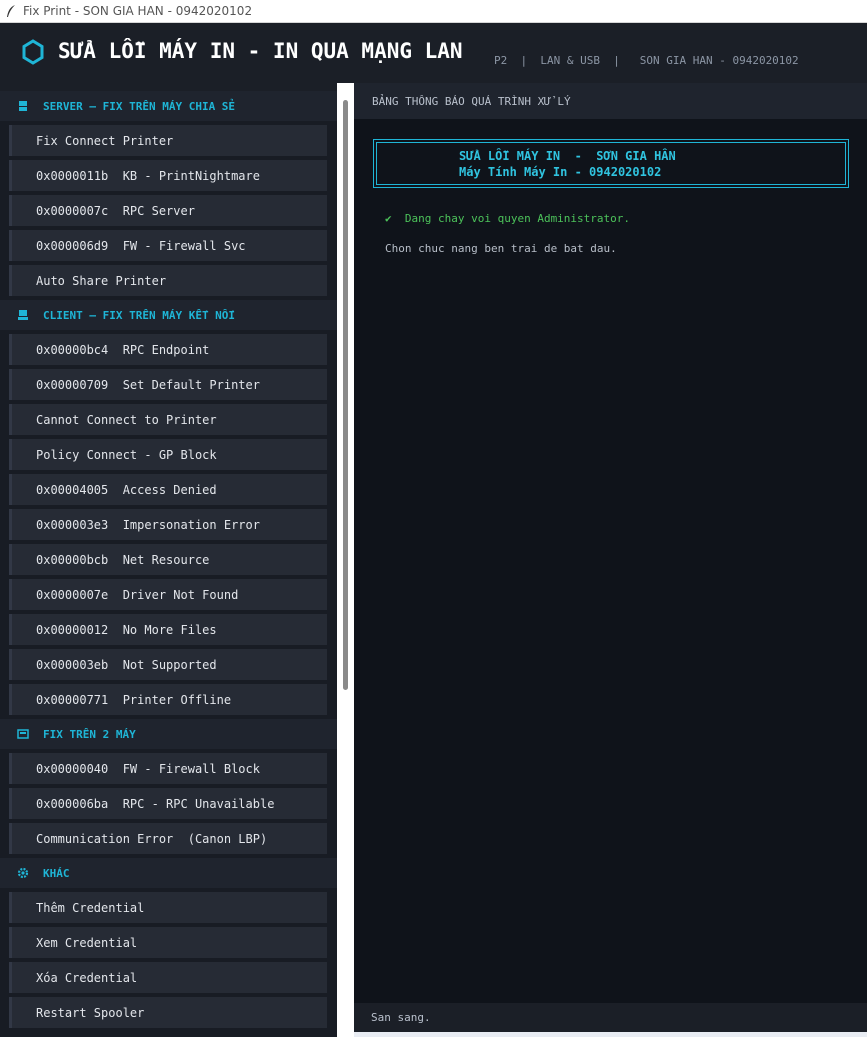 Image resolution: width=867 pixels, height=1037 pixels. Describe the element at coordinates (508, 218) in the screenshot. I see `log-admin-message: ✔ Dang chay voi quyen Administrator.` at that location.